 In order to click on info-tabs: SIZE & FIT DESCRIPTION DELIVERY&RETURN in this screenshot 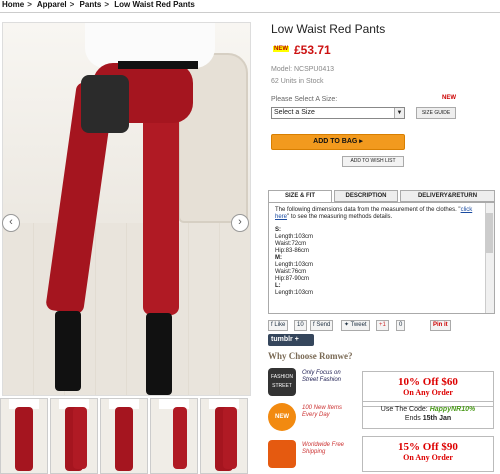, I will do `click(381, 196)`.